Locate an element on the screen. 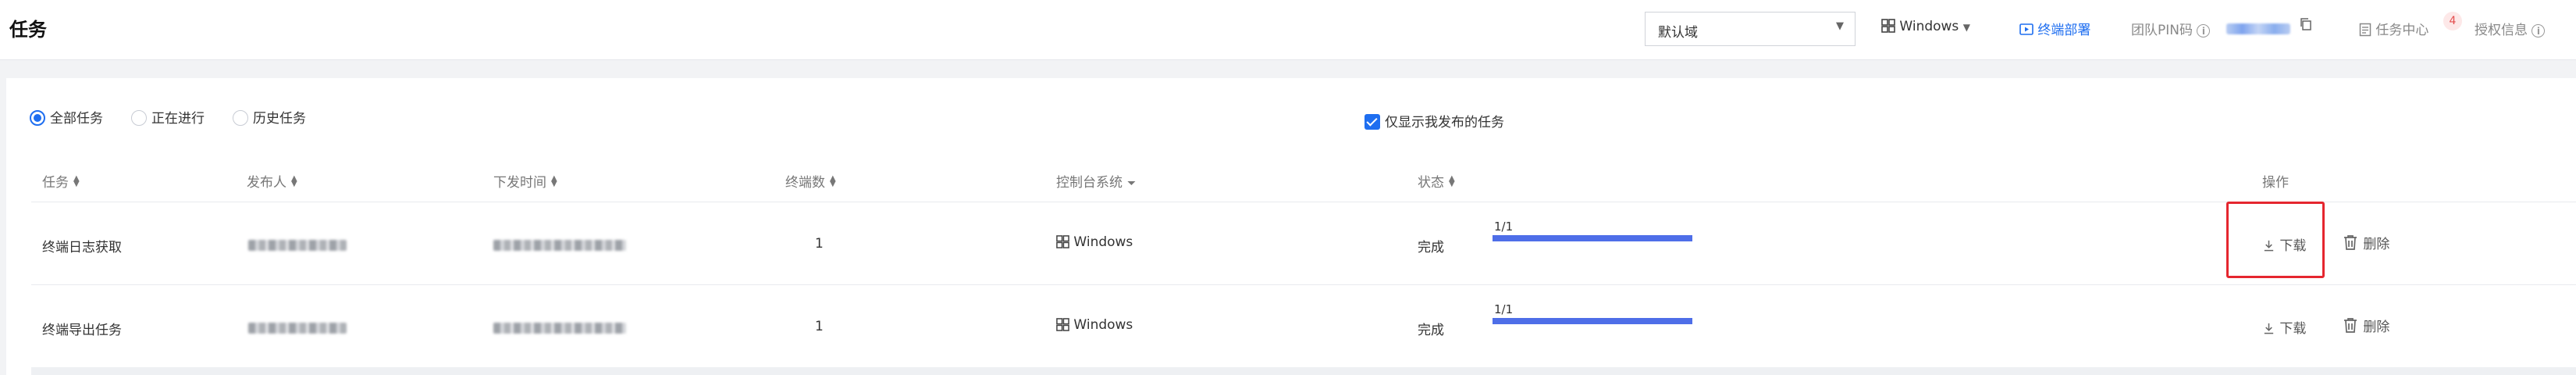 Image resolution: width=2576 pixels, height=375 pixels. team-pin-label: 团队PIN码 is located at coordinates (2162, 30).